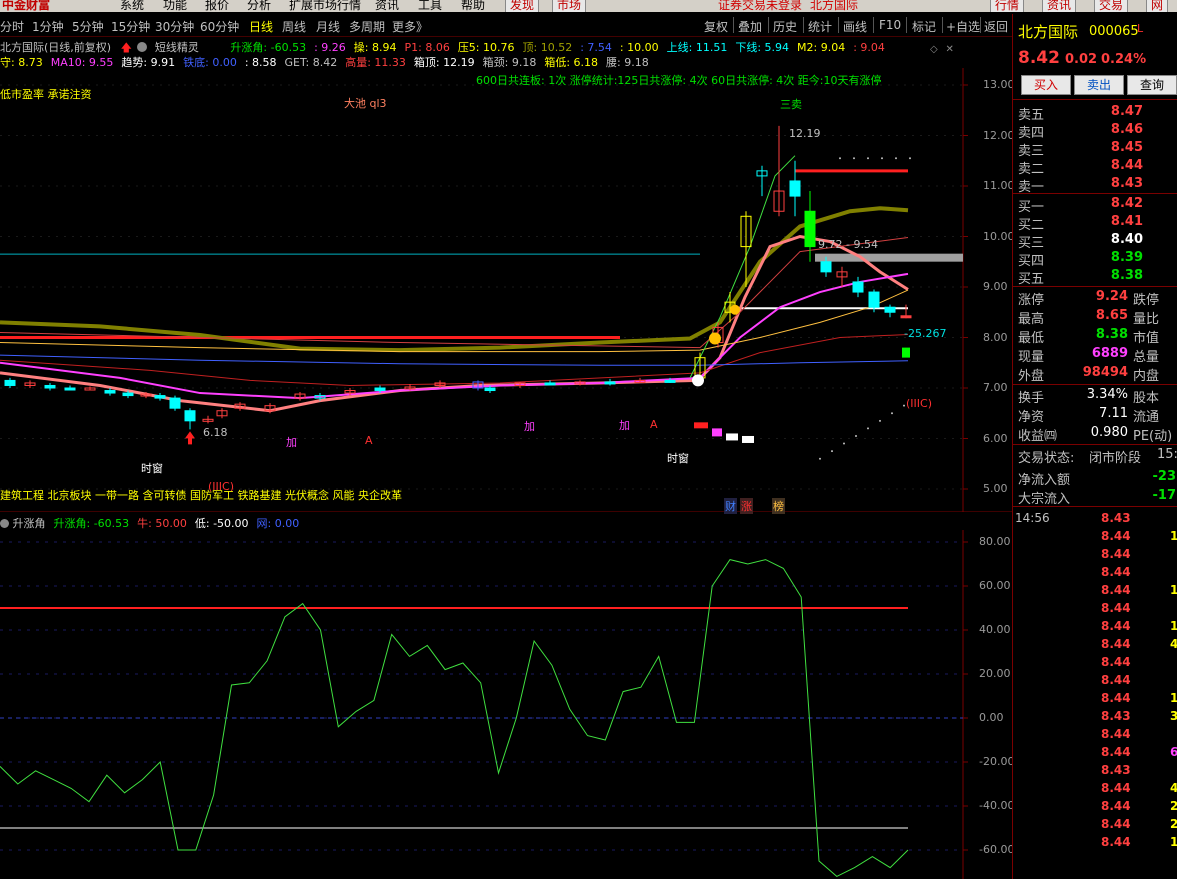 This screenshot has width=1177, height=879. Describe the element at coordinates (509, 62) in the screenshot. I see `indicator-value: 箱颈: 9.18` at that location.